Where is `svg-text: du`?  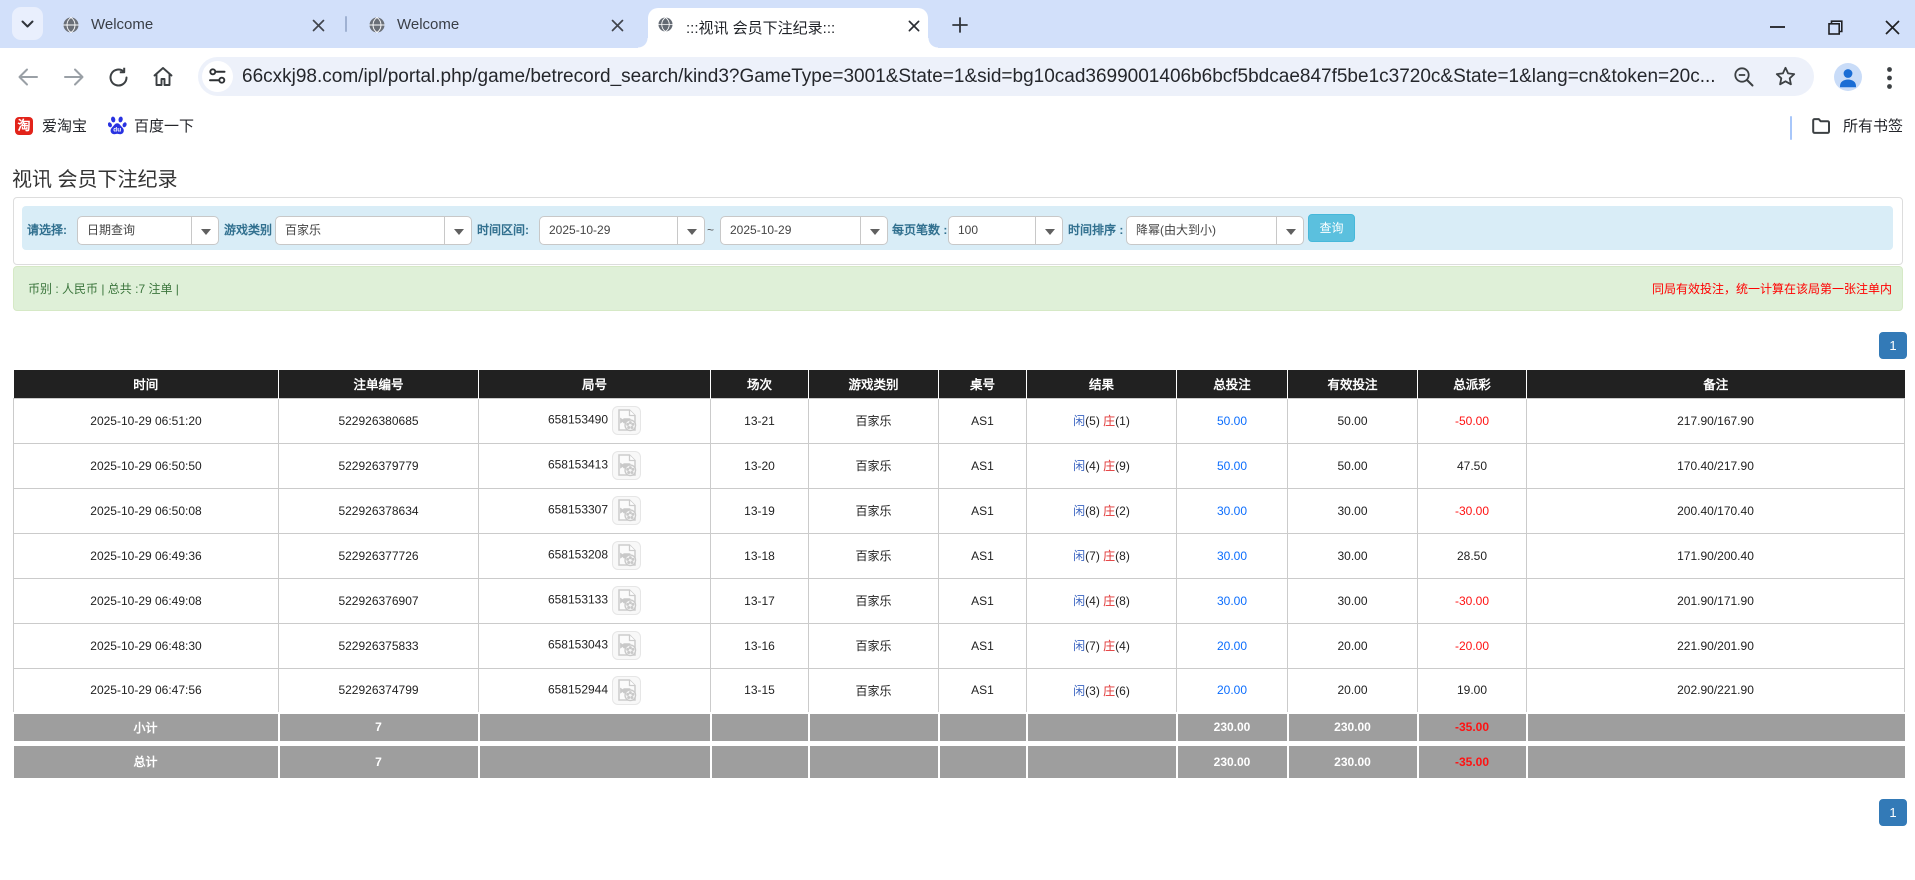
svg-text: du is located at coordinates (117, 129).